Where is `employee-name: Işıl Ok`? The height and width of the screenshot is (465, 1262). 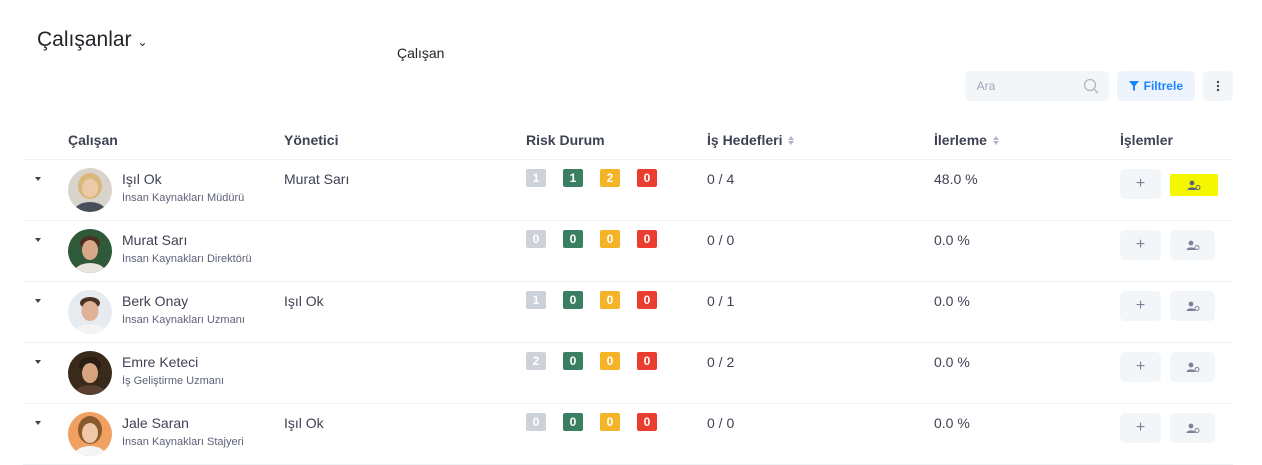
employee-name: Işıl Ok is located at coordinates (142, 179).